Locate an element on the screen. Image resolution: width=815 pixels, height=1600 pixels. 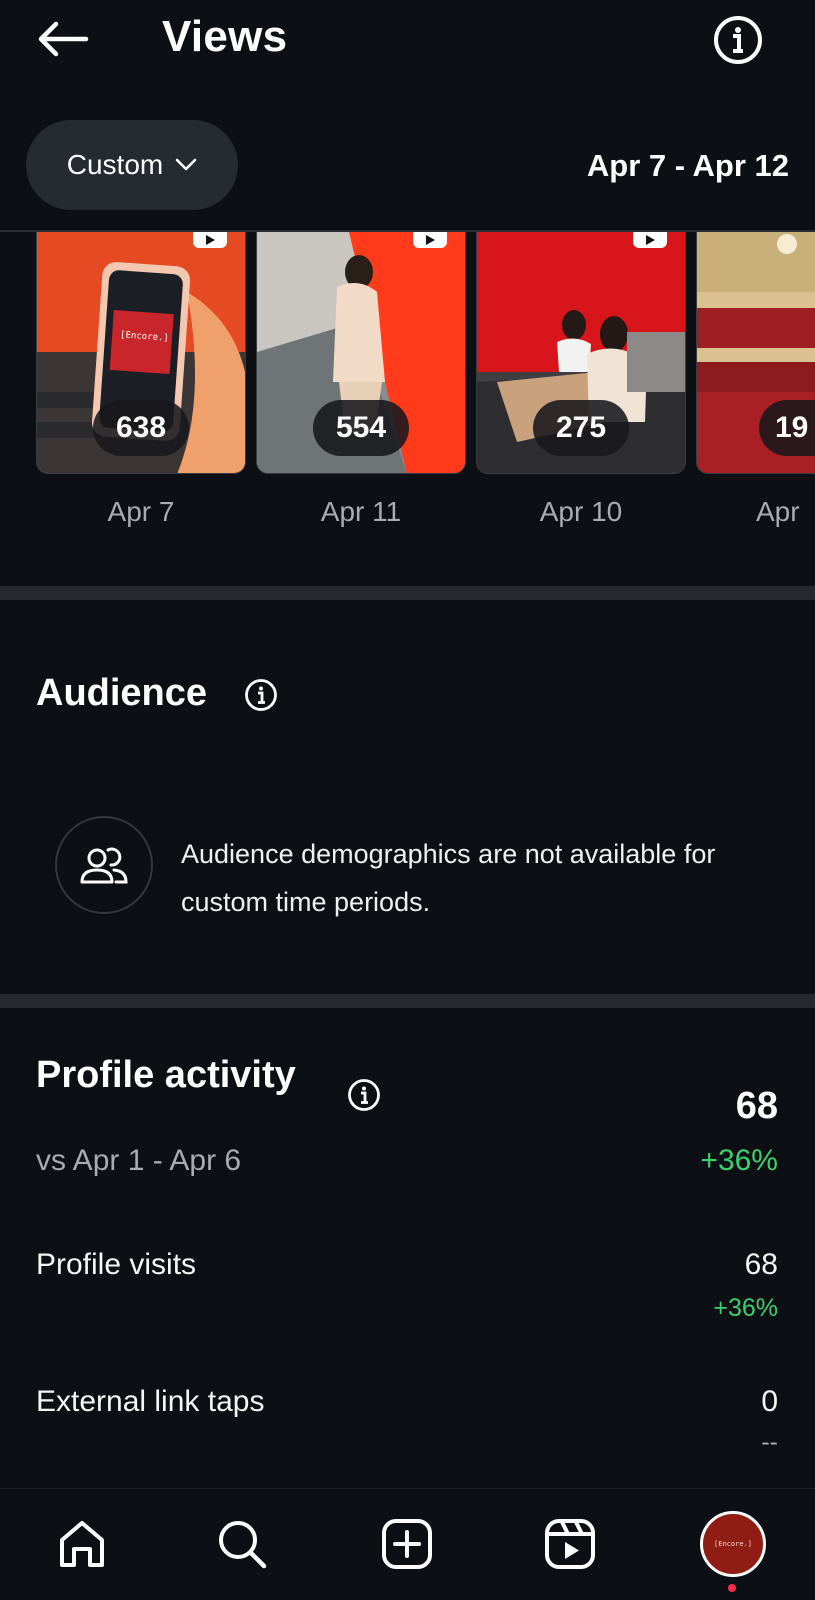
date-range: Apr 7 - Apr 12 is located at coordinates (687, 165).